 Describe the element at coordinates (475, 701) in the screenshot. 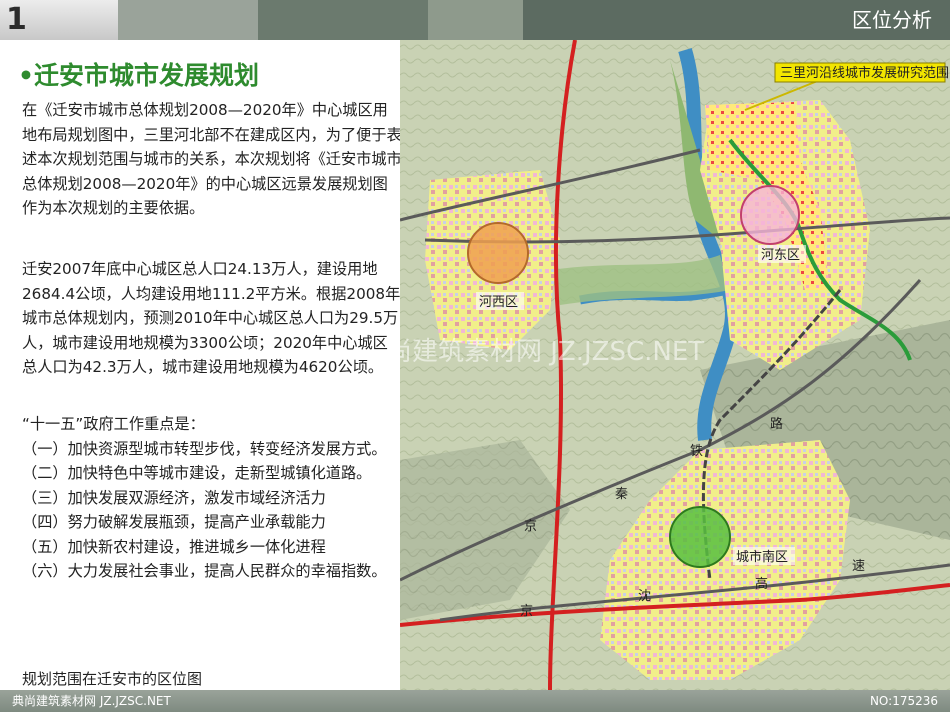

I see `slide-footer: 典尚建筑素材网 JZ.JZSC.NET NO:175236` at that location.